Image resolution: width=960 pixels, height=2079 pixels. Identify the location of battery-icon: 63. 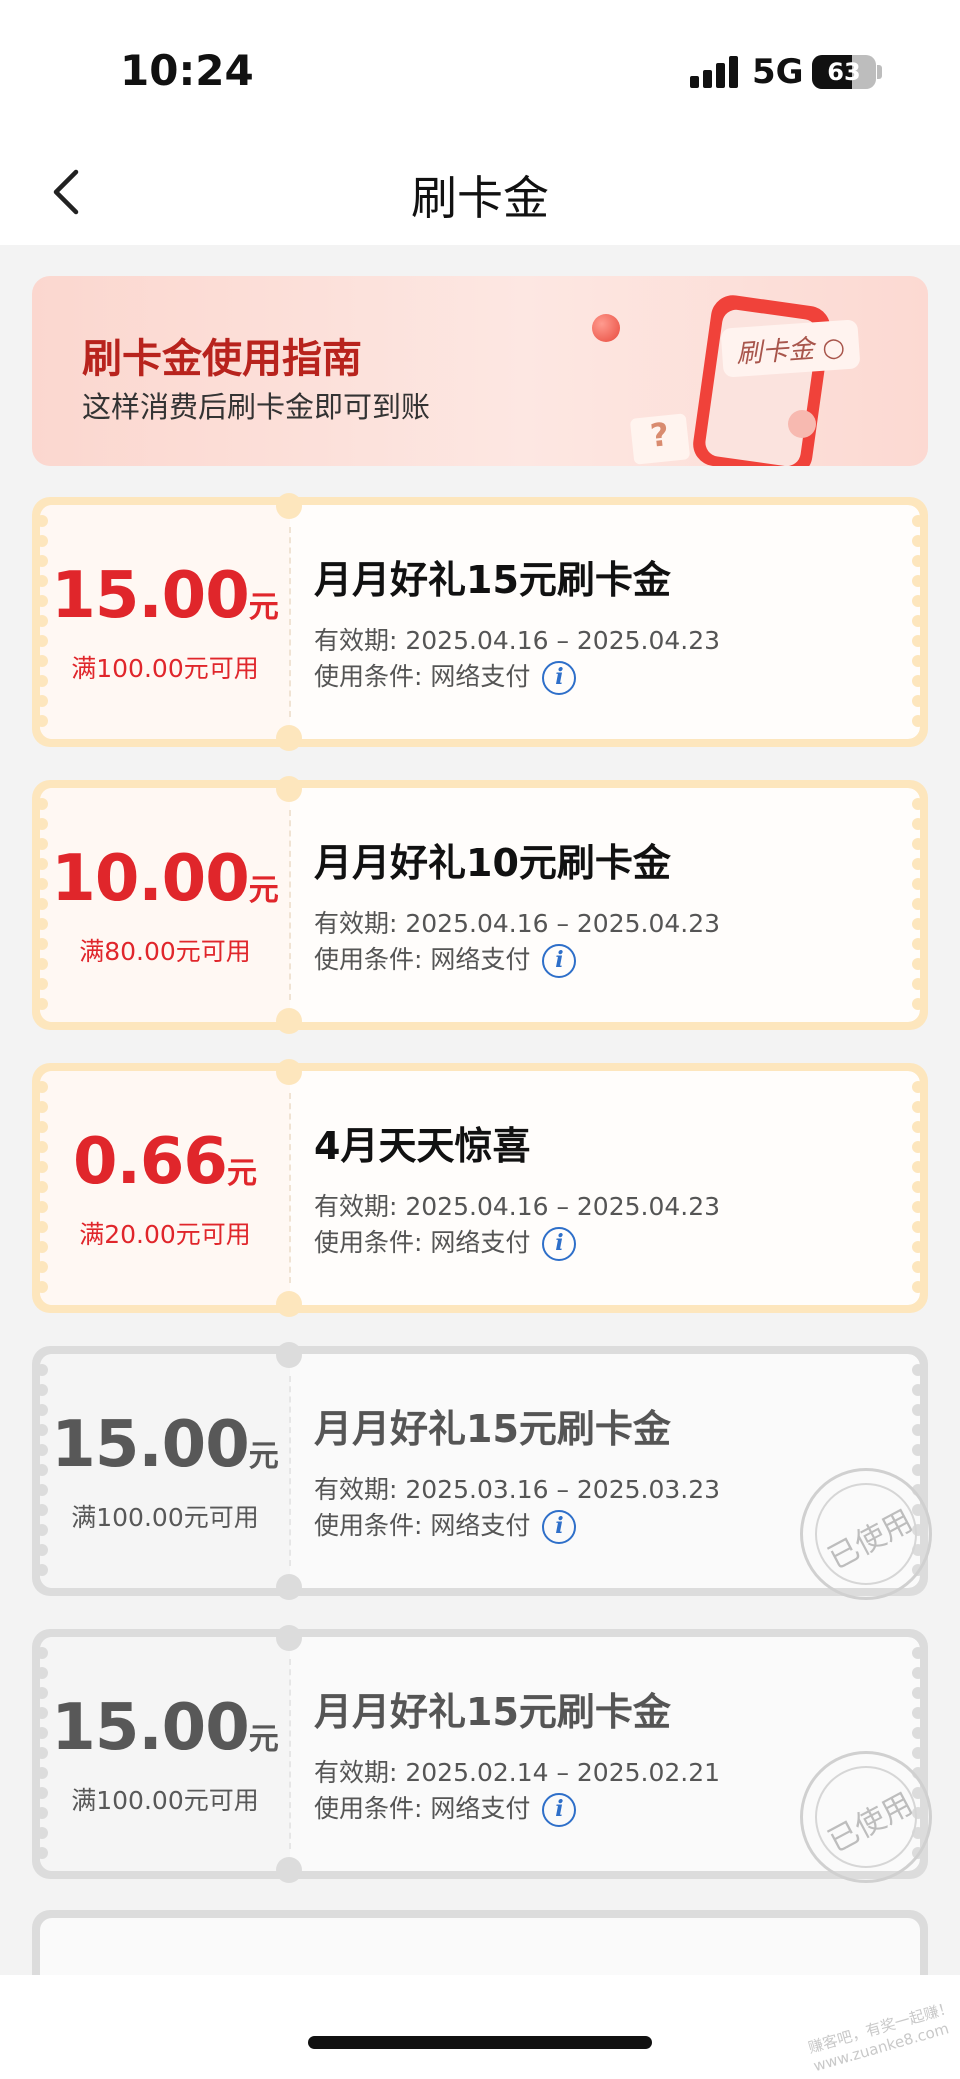
(844, 72).